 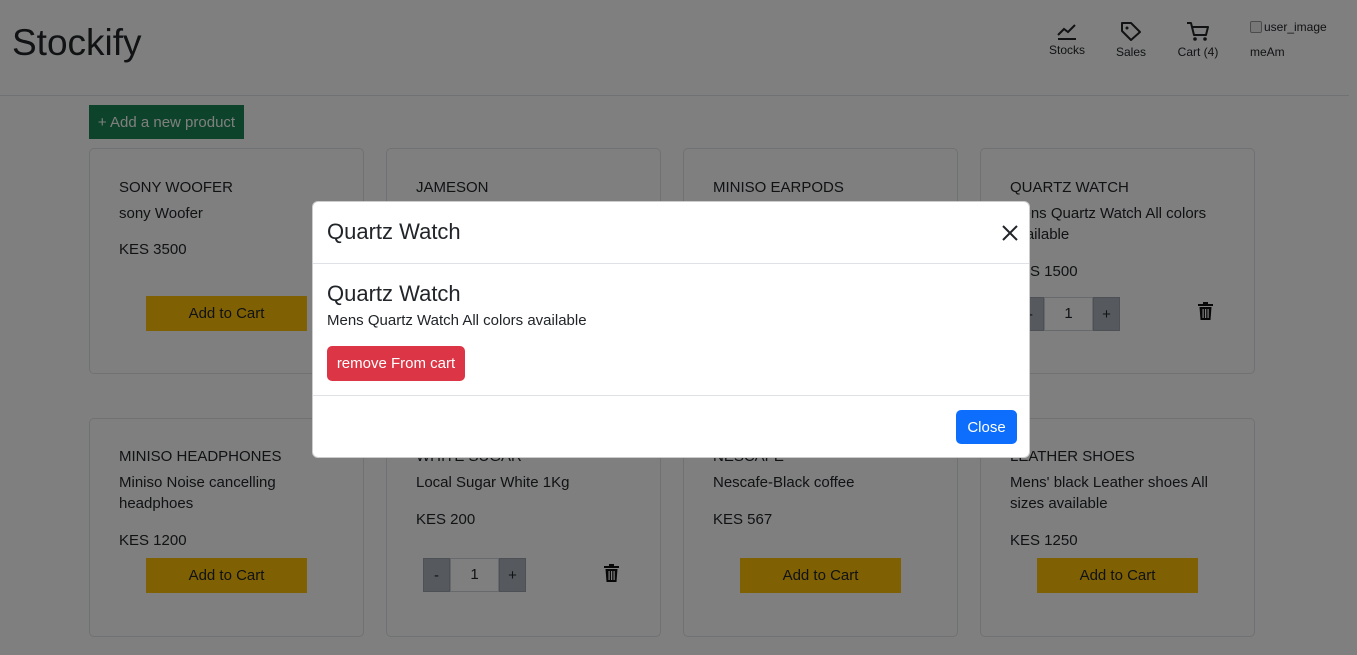 I want to click on modal-title: Quartz Watch, so click(x=394, y=231).